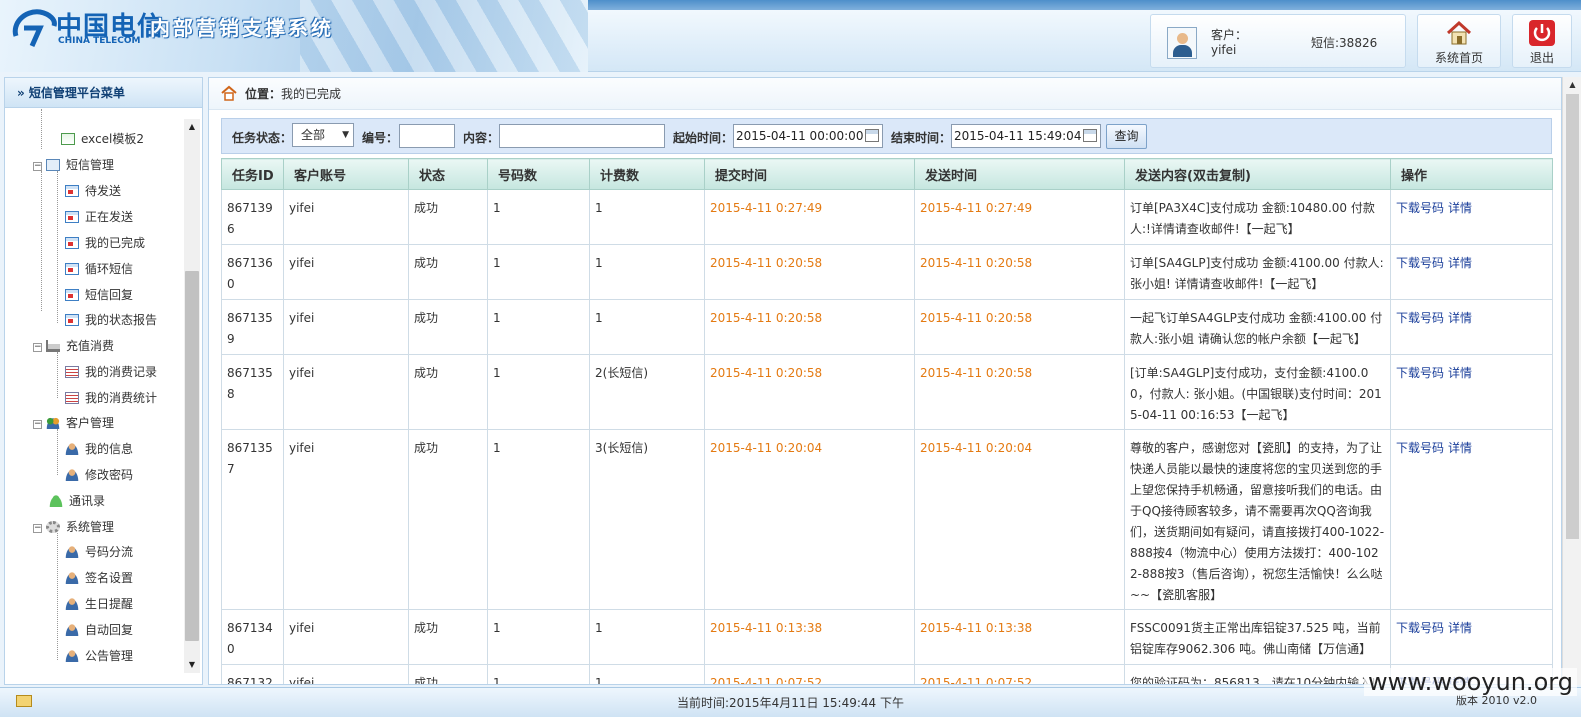  I want to click on sidebar-item-sending: 正在发送, so click(99, 217).